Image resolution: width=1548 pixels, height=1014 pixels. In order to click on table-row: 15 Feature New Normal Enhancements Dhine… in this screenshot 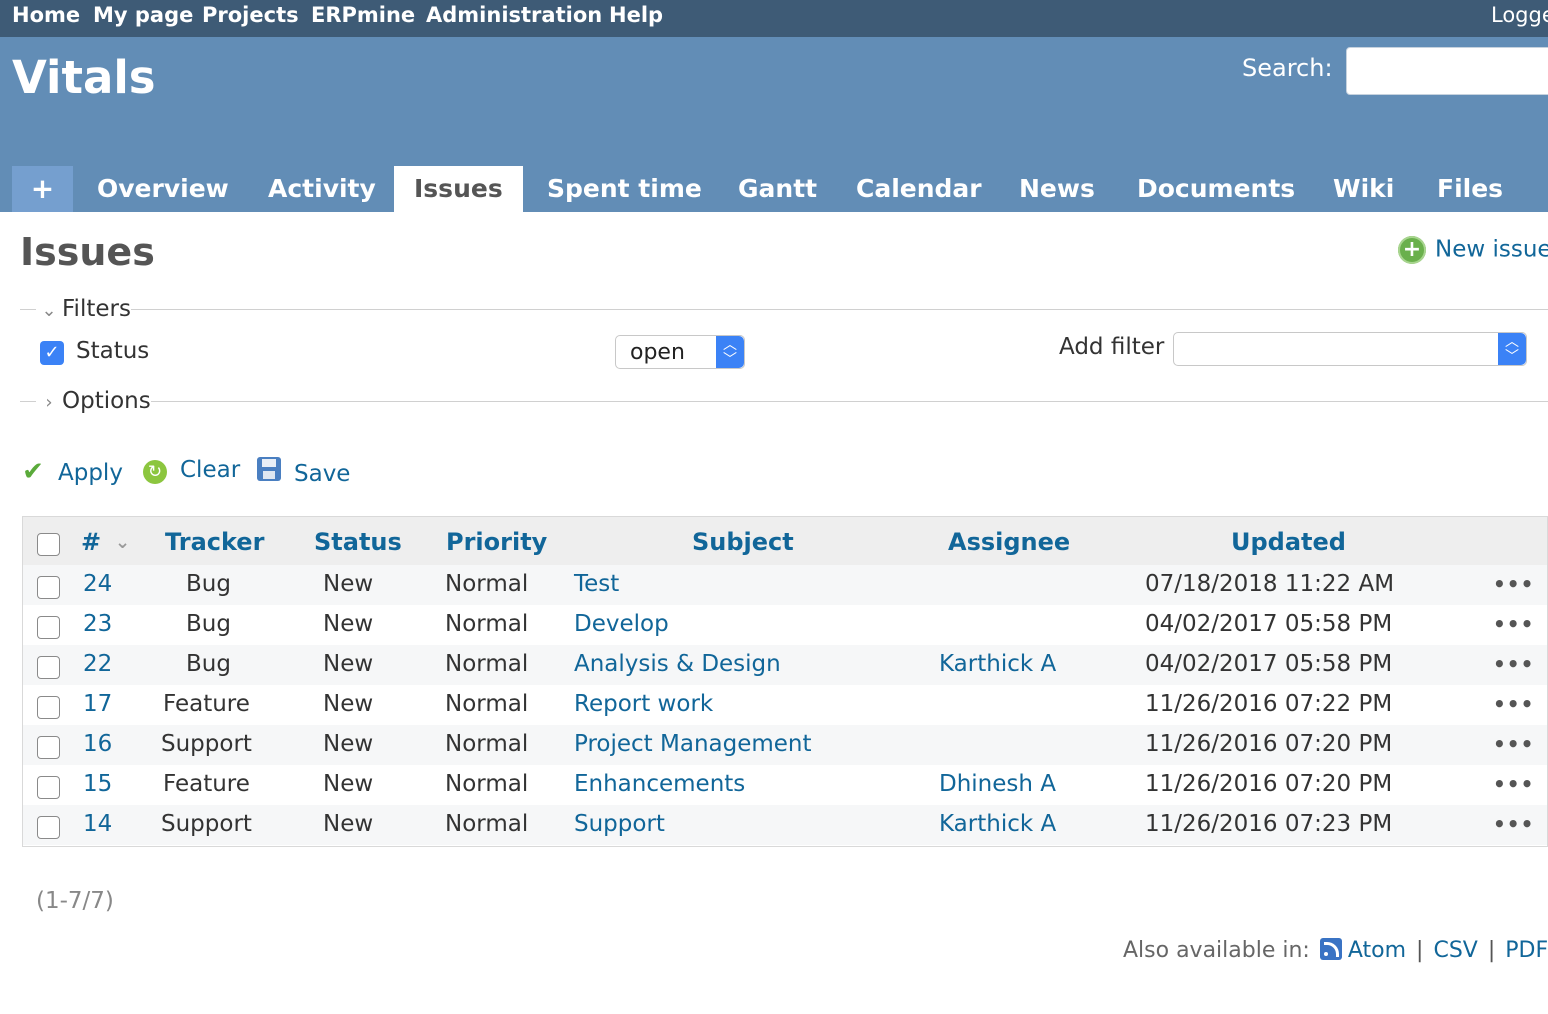, I will do `click(785, 785)`.